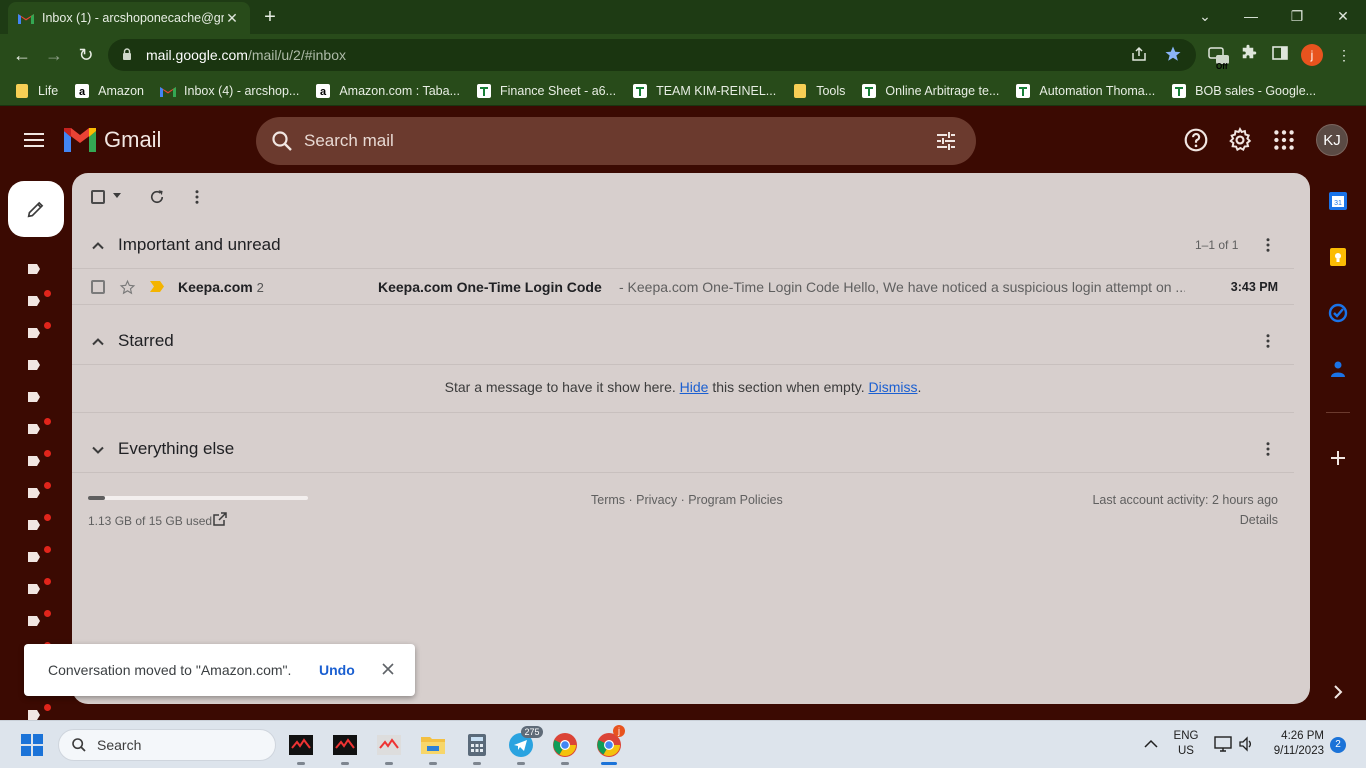 The width and height of the screenshot is (1366, 768). What do you see at coordinates (197, 197) in the screenshot?
I see `more-options-icon` at bounding box center [197, 197].